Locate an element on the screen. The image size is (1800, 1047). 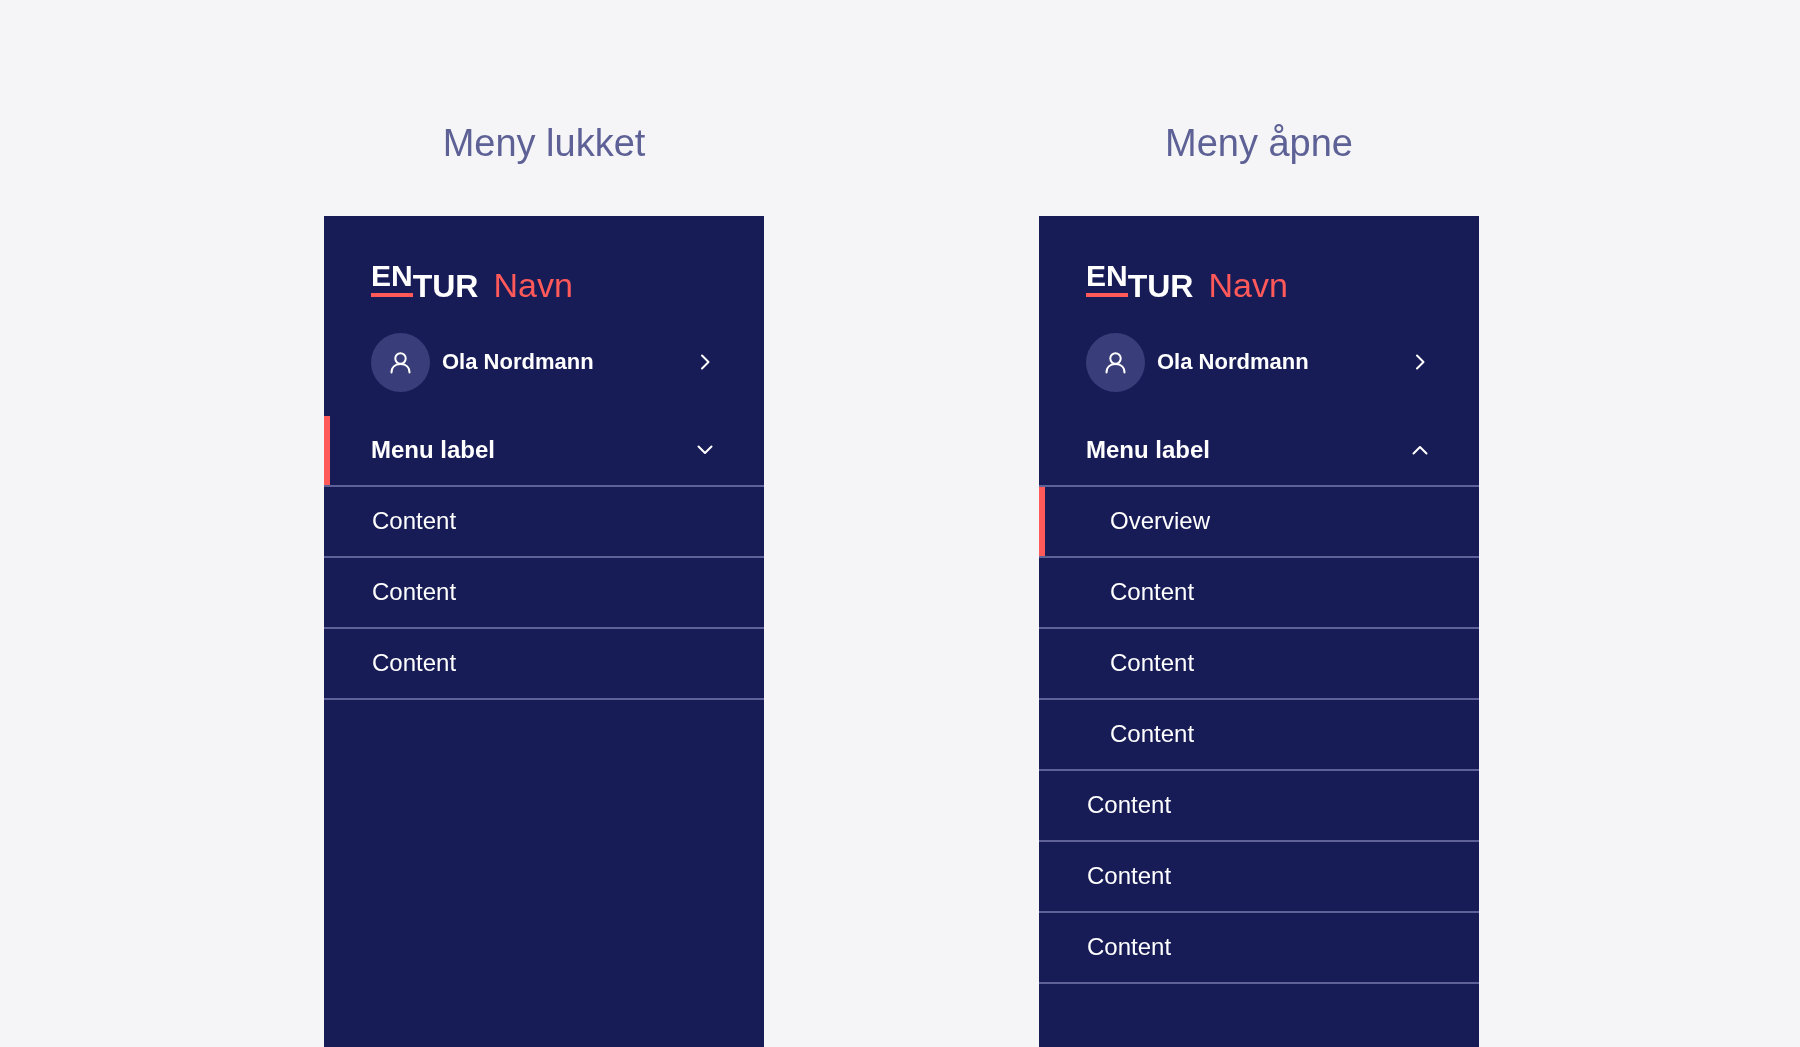
menu-item: Overview is located at coordinates (1259, 522).